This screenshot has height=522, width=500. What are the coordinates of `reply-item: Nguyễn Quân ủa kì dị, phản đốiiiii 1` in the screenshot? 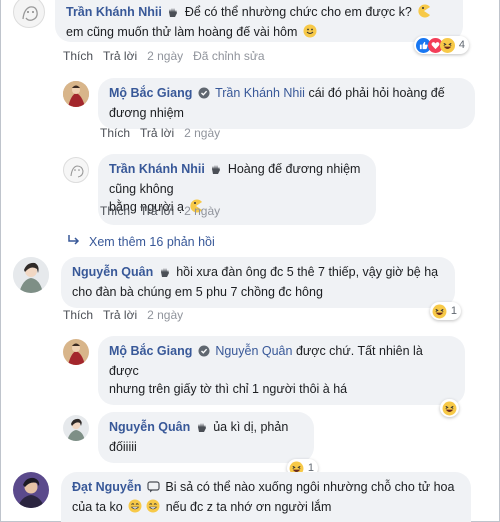 It's located at (190, 444).